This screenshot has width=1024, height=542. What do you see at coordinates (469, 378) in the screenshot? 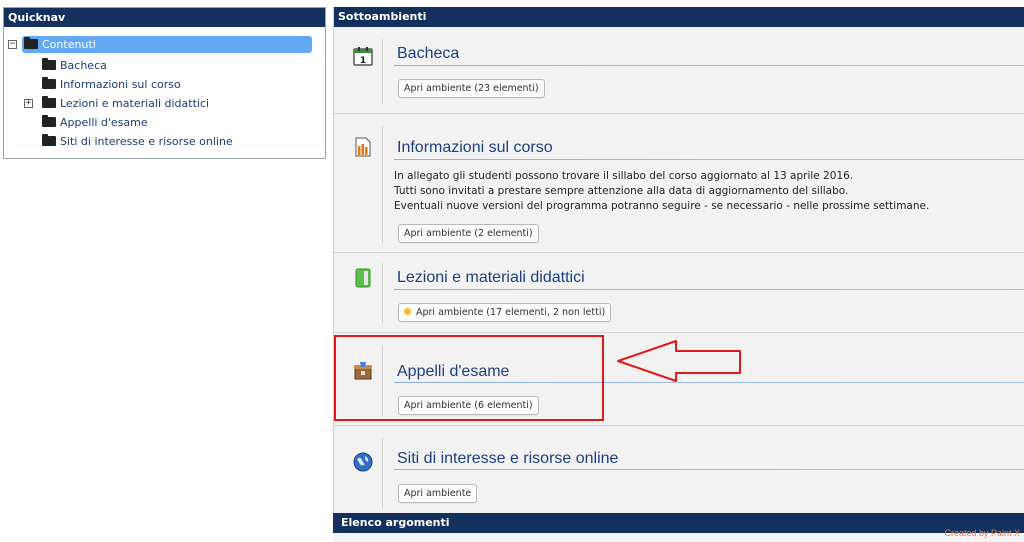
I see `annotation-highlight-box` at bounding box center [469, 378].